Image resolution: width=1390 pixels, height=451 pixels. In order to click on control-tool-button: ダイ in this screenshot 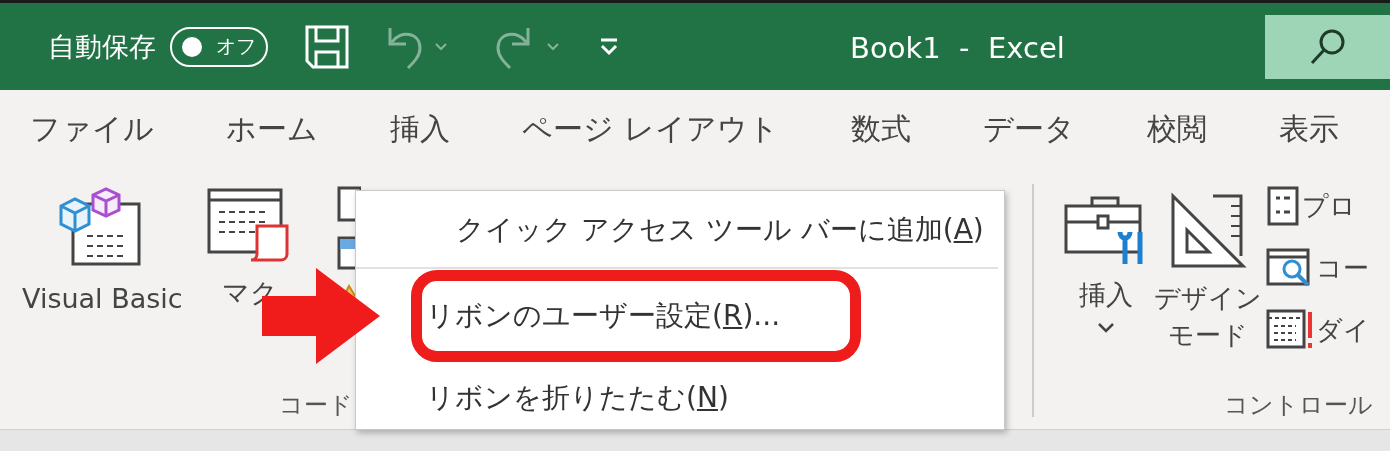, I will do `click(1318, 330)`.